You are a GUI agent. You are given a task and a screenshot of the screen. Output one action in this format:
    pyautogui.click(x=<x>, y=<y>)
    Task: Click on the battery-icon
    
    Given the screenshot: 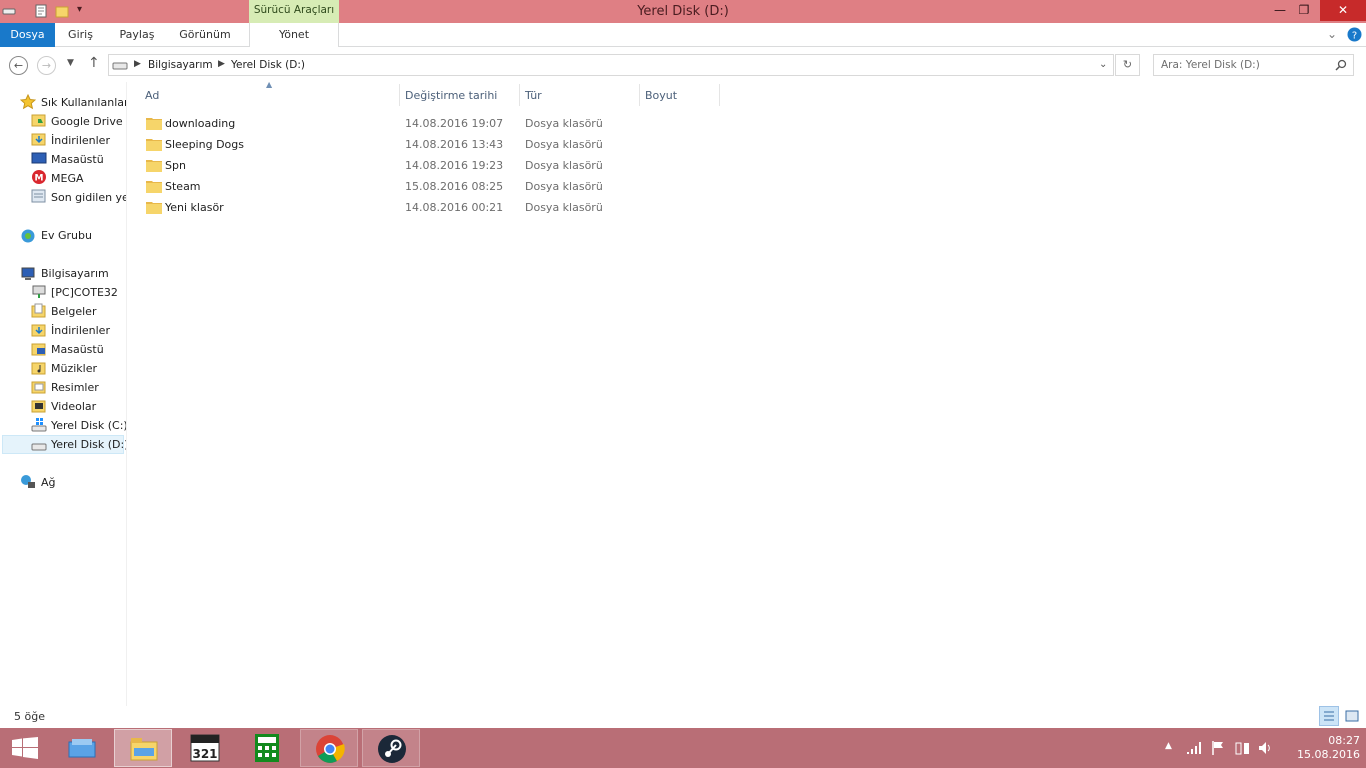 What is the action you would take?
    pyautogui.click(x=1243, y=748)
    